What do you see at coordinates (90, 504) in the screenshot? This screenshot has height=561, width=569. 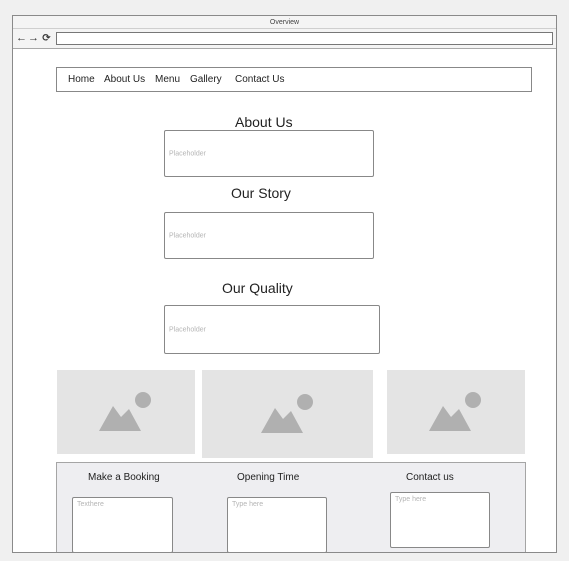 I see `field-placeholder: Texthere` at bounding box center [90, 504].